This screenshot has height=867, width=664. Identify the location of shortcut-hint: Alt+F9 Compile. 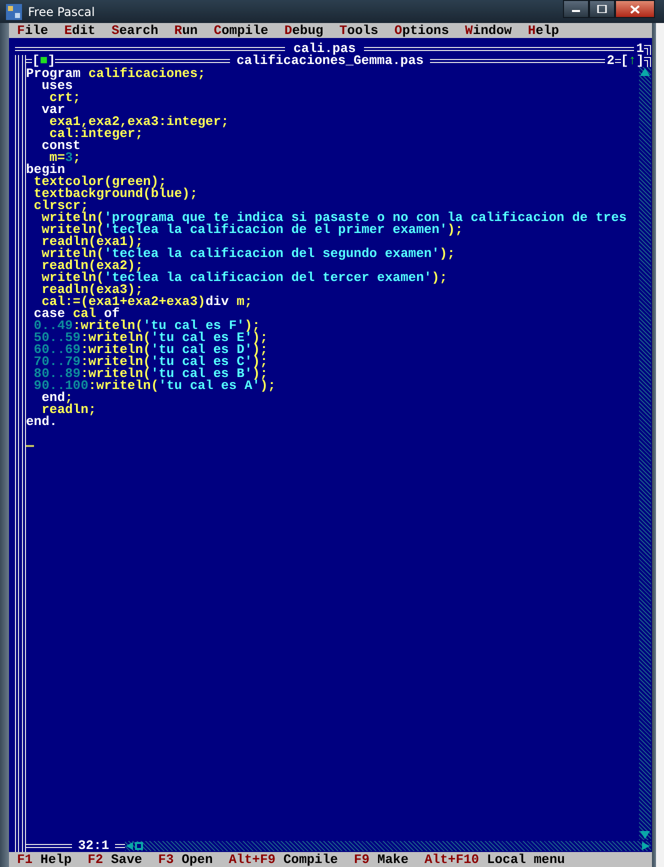
(283, 859).